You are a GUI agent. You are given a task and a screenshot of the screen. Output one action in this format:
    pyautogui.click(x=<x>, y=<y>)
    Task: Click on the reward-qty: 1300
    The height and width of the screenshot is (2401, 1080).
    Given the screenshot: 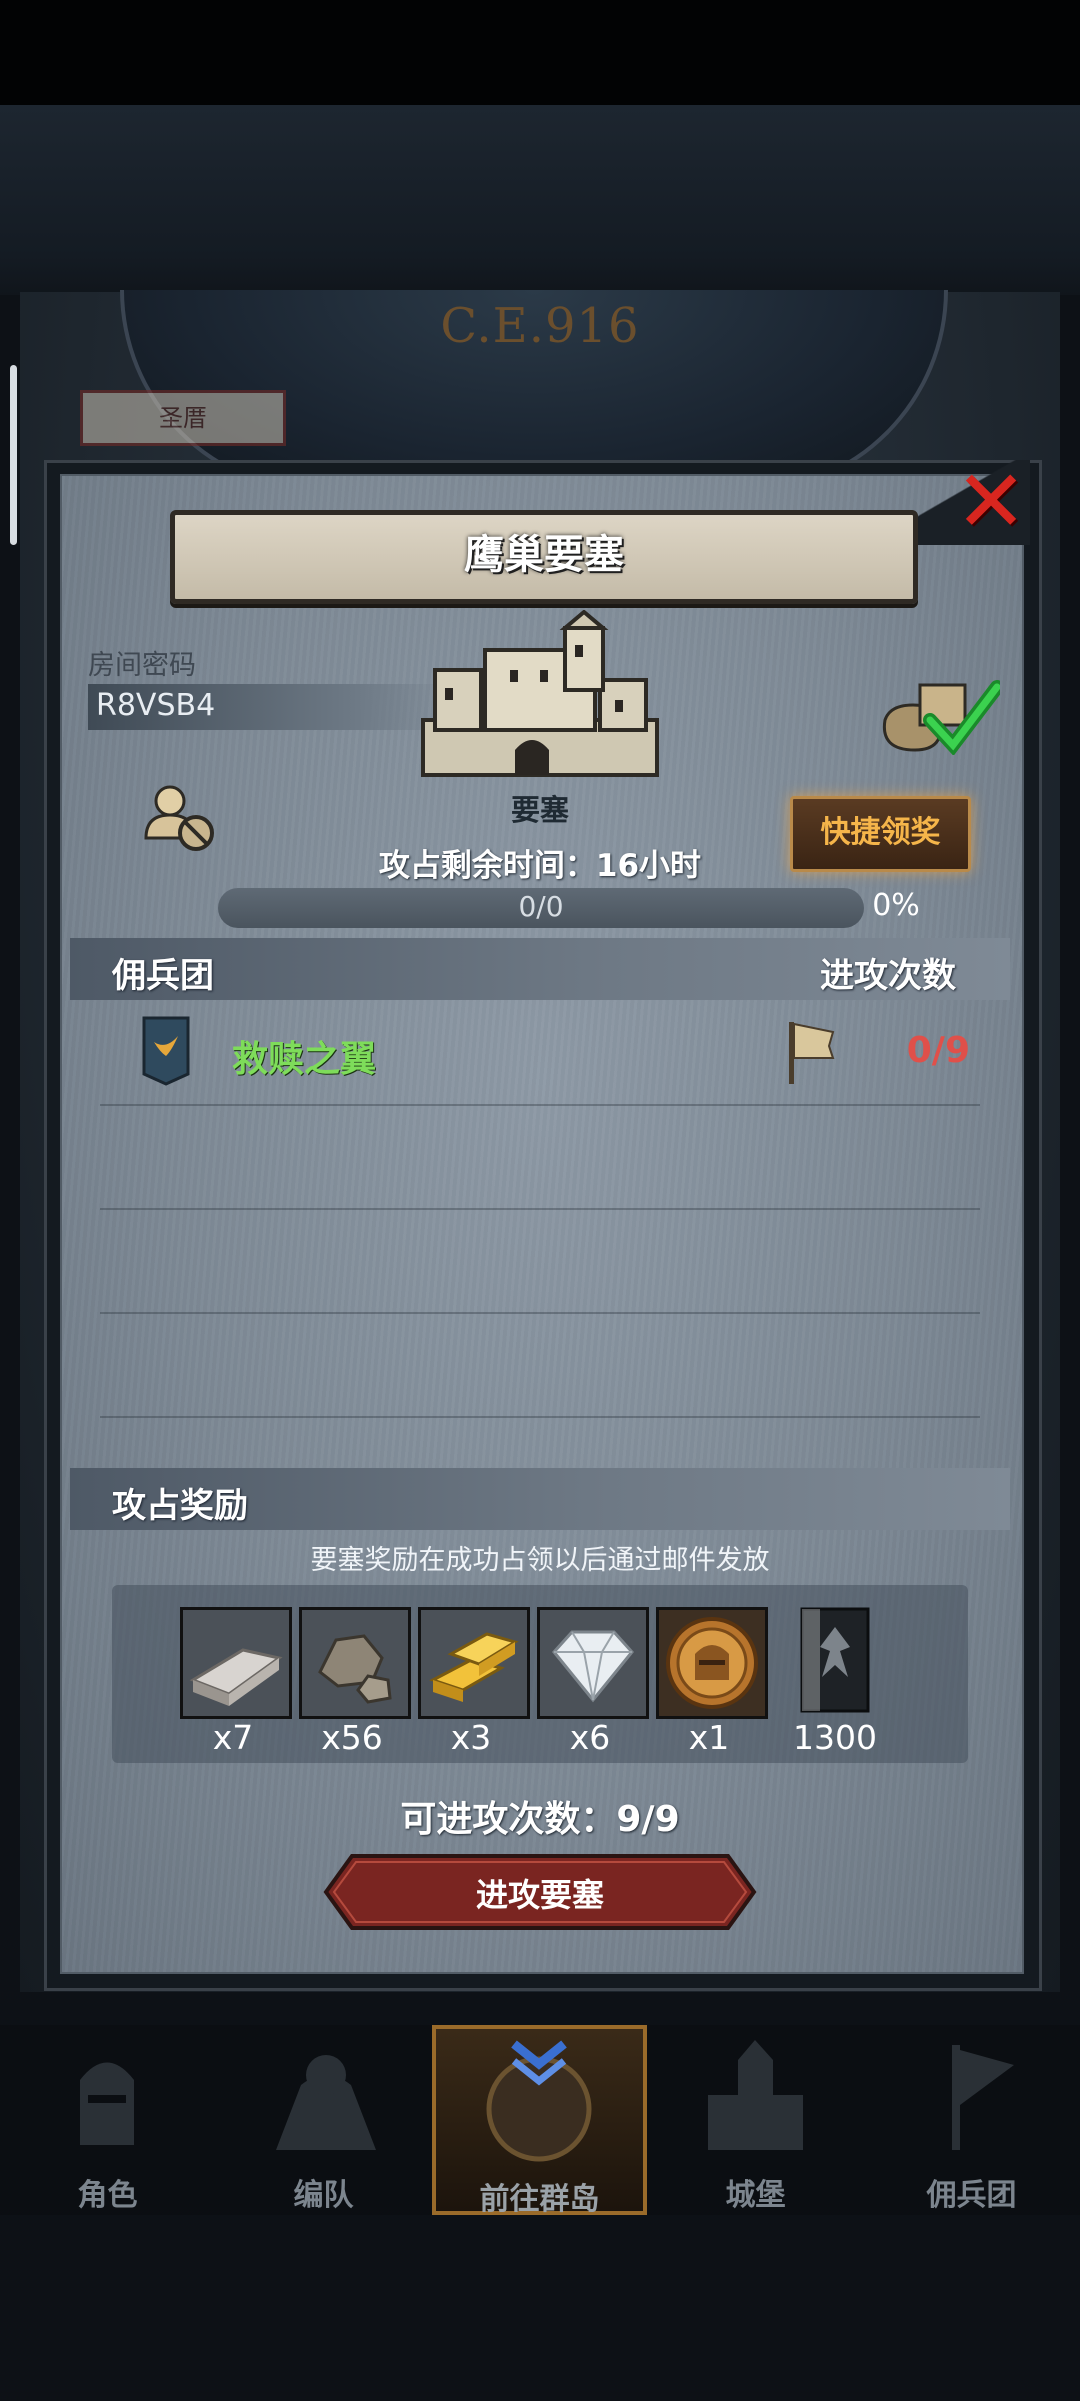 What is the action you would take?
    pyautogui.click(x=835, y=1737)
    